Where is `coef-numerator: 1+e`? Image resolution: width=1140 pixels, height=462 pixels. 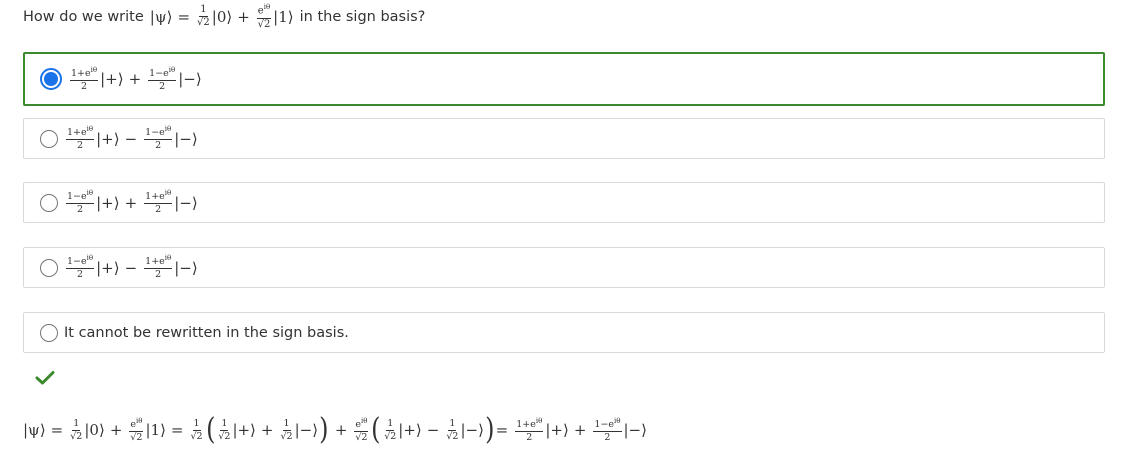 coef-numerator: 1+e is located at coordinates (526, 425).